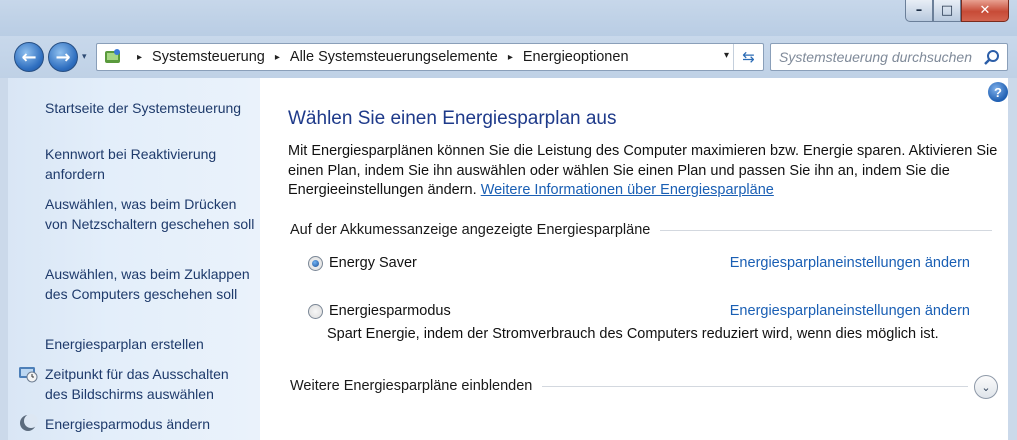  What do you see at coordinates (150, 344) in the screenshot?
I see `sidebar-item-plan-erstellen: Energiesparplan erstellen` at bounding box center [150, 344].